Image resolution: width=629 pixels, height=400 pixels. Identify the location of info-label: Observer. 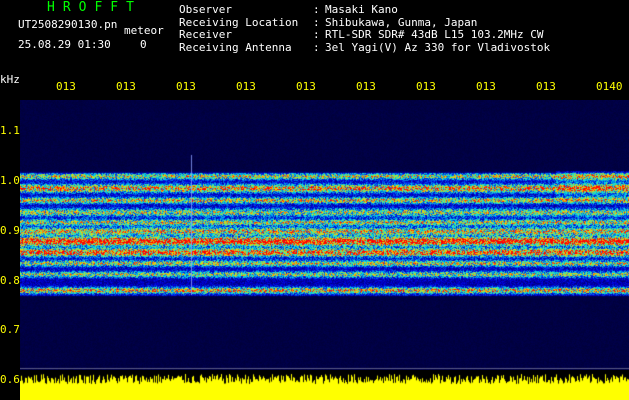
(205, 9).